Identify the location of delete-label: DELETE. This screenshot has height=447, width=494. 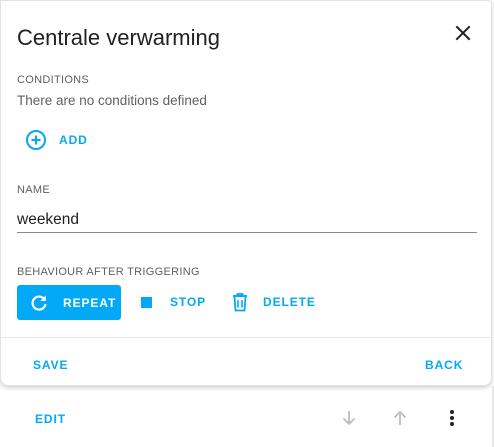
(289, 302).